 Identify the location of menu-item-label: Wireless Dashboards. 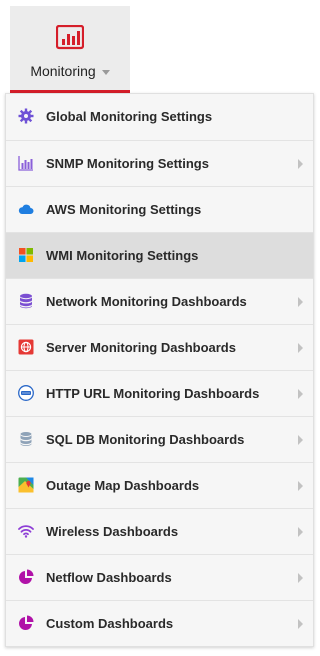
(112, 531).